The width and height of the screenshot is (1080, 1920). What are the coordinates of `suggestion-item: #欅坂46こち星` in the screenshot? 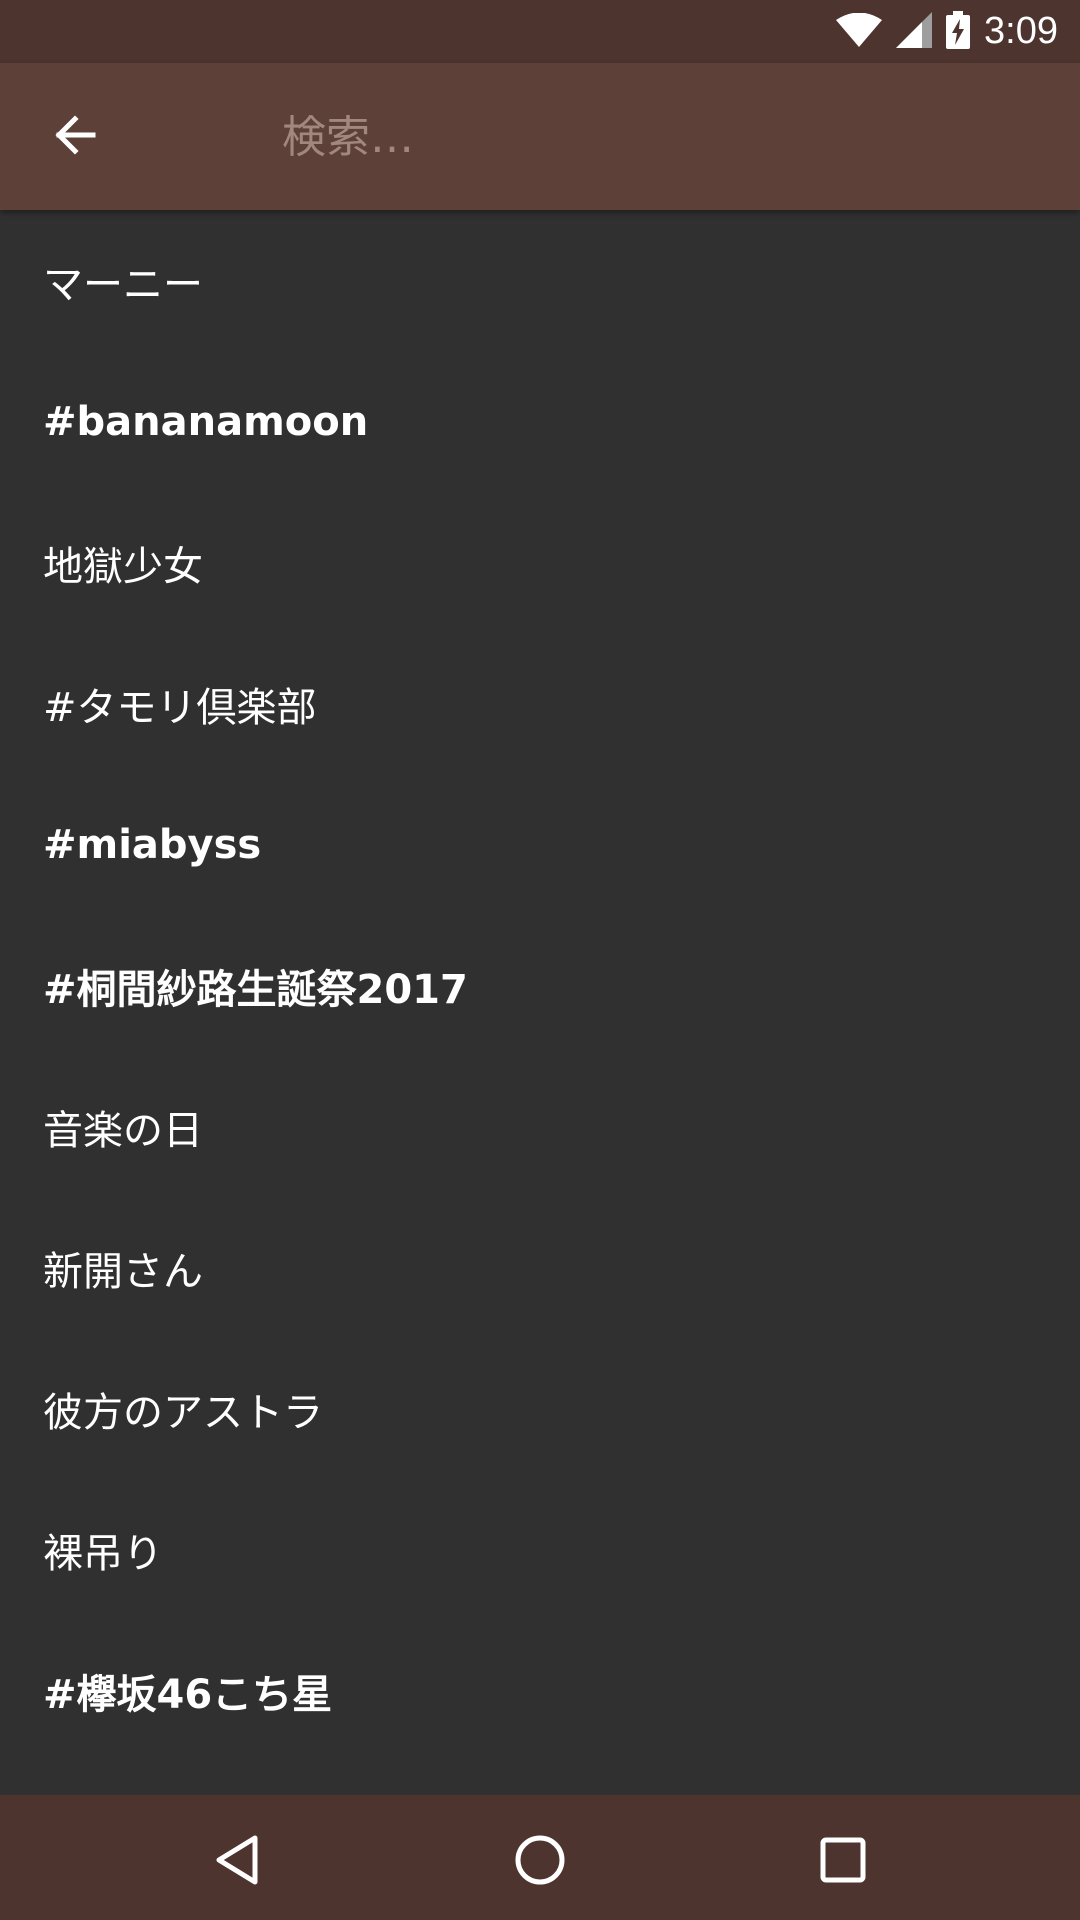 It's located at (540, 1690).